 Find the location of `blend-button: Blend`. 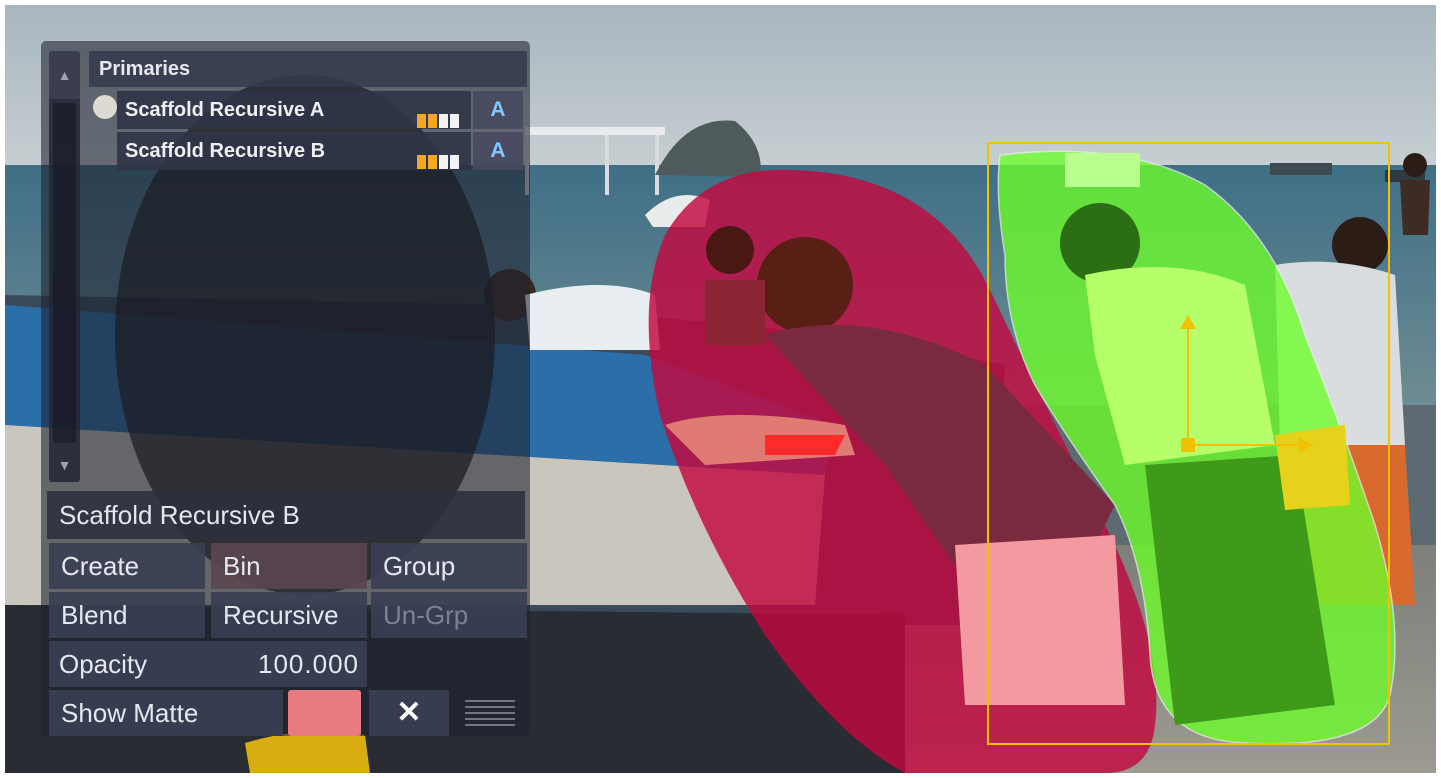

blend-button: Blend is located at coordinates (127, 615).